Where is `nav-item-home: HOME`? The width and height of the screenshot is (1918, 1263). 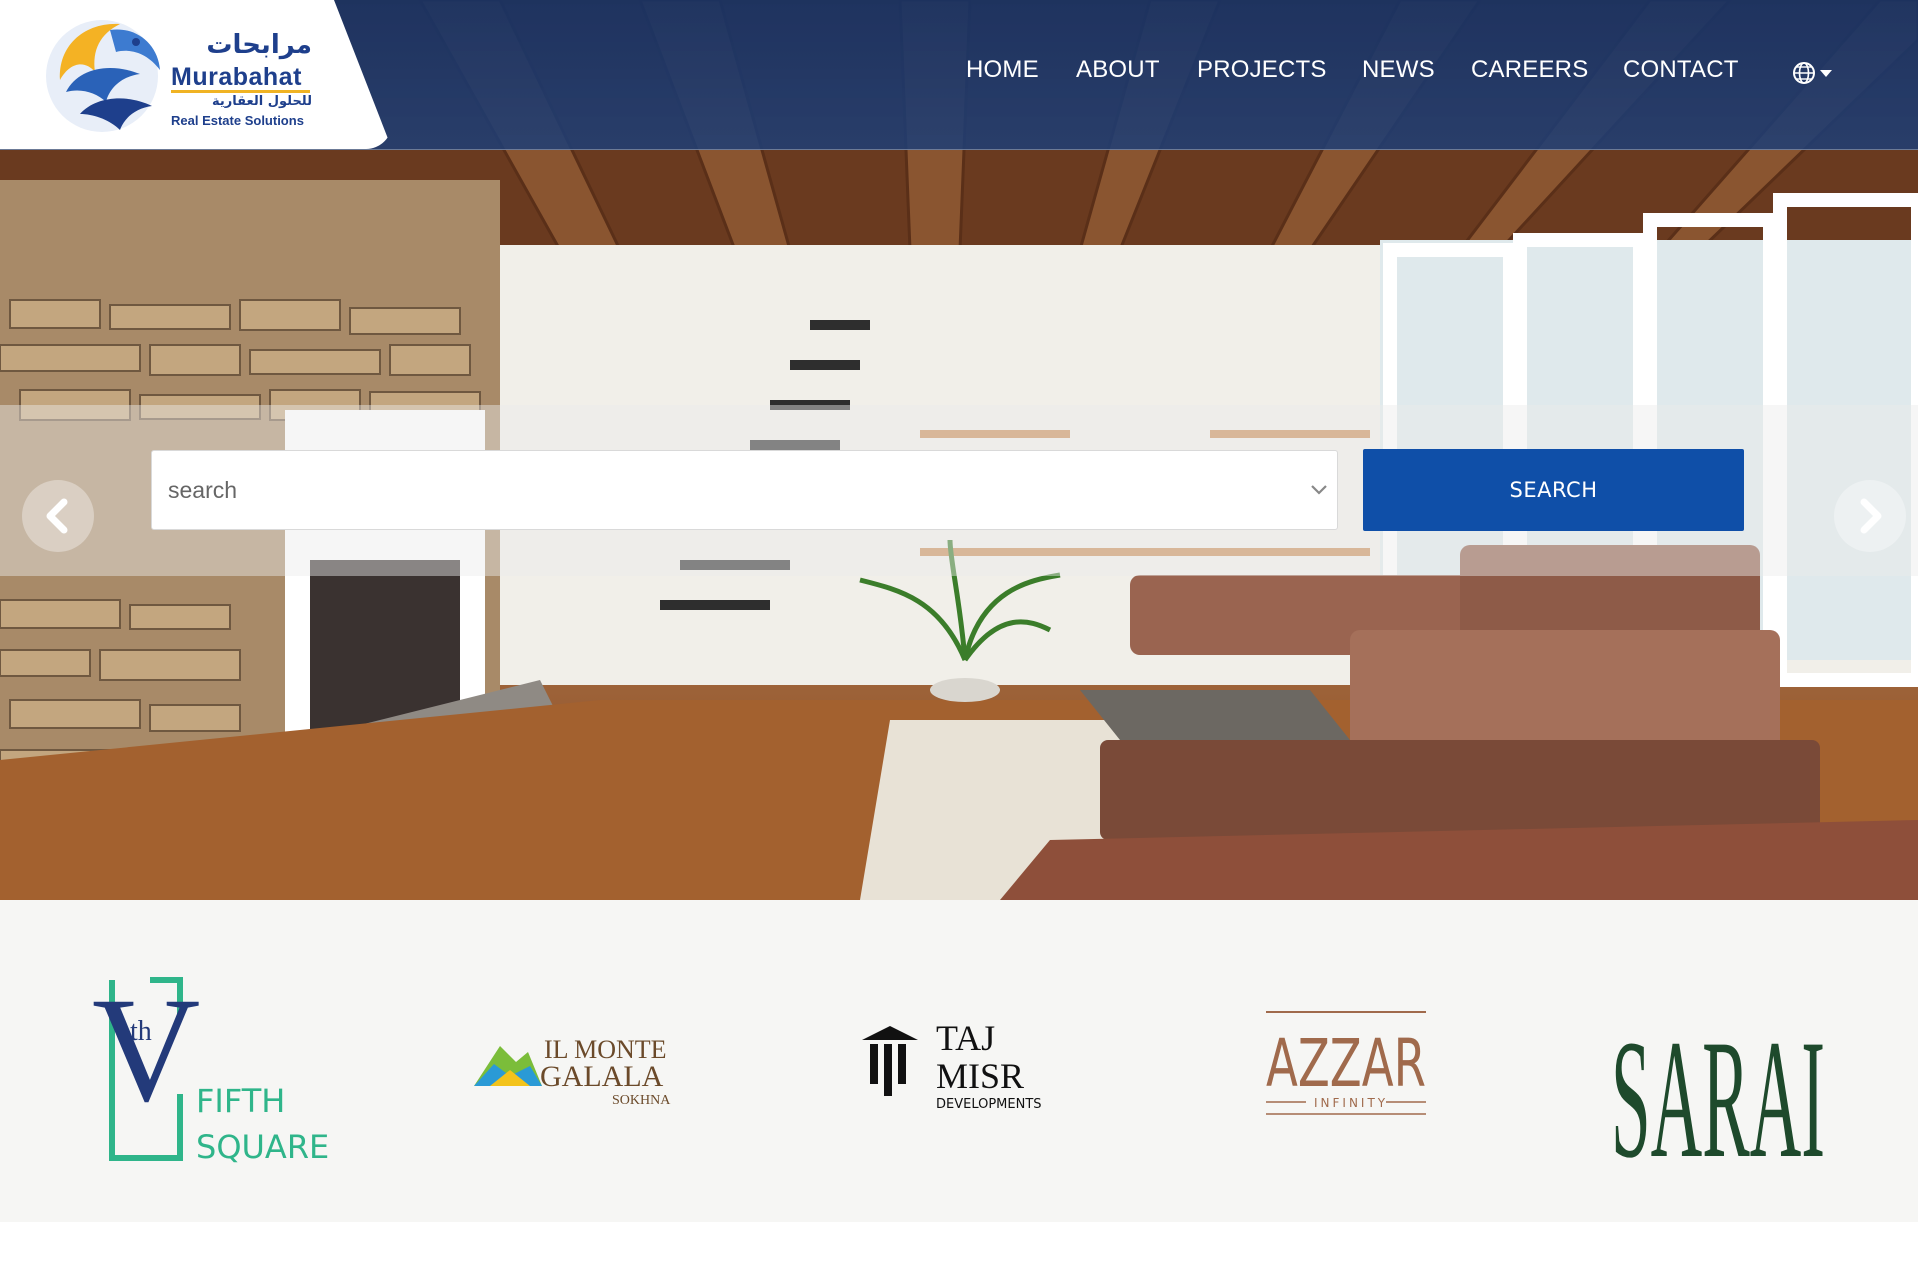
nav-item-home: HOME is located at coordinates (1002, 70).